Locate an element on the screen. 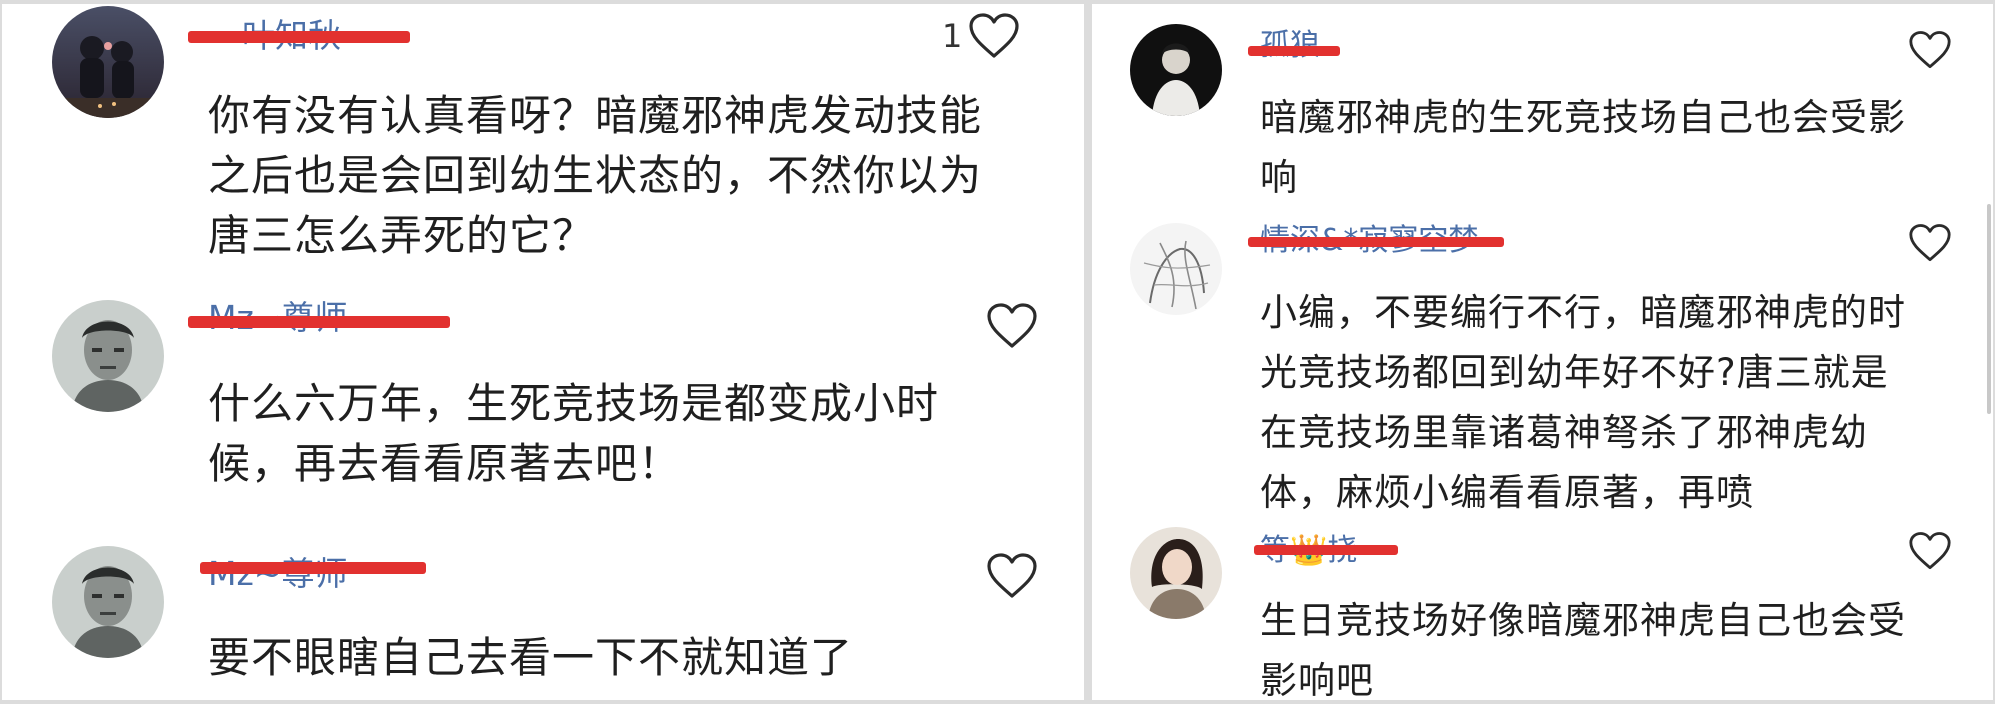 This screenshot has height=704, width=1995. avatar-woman-icon is located at coordinates (1176, 573).